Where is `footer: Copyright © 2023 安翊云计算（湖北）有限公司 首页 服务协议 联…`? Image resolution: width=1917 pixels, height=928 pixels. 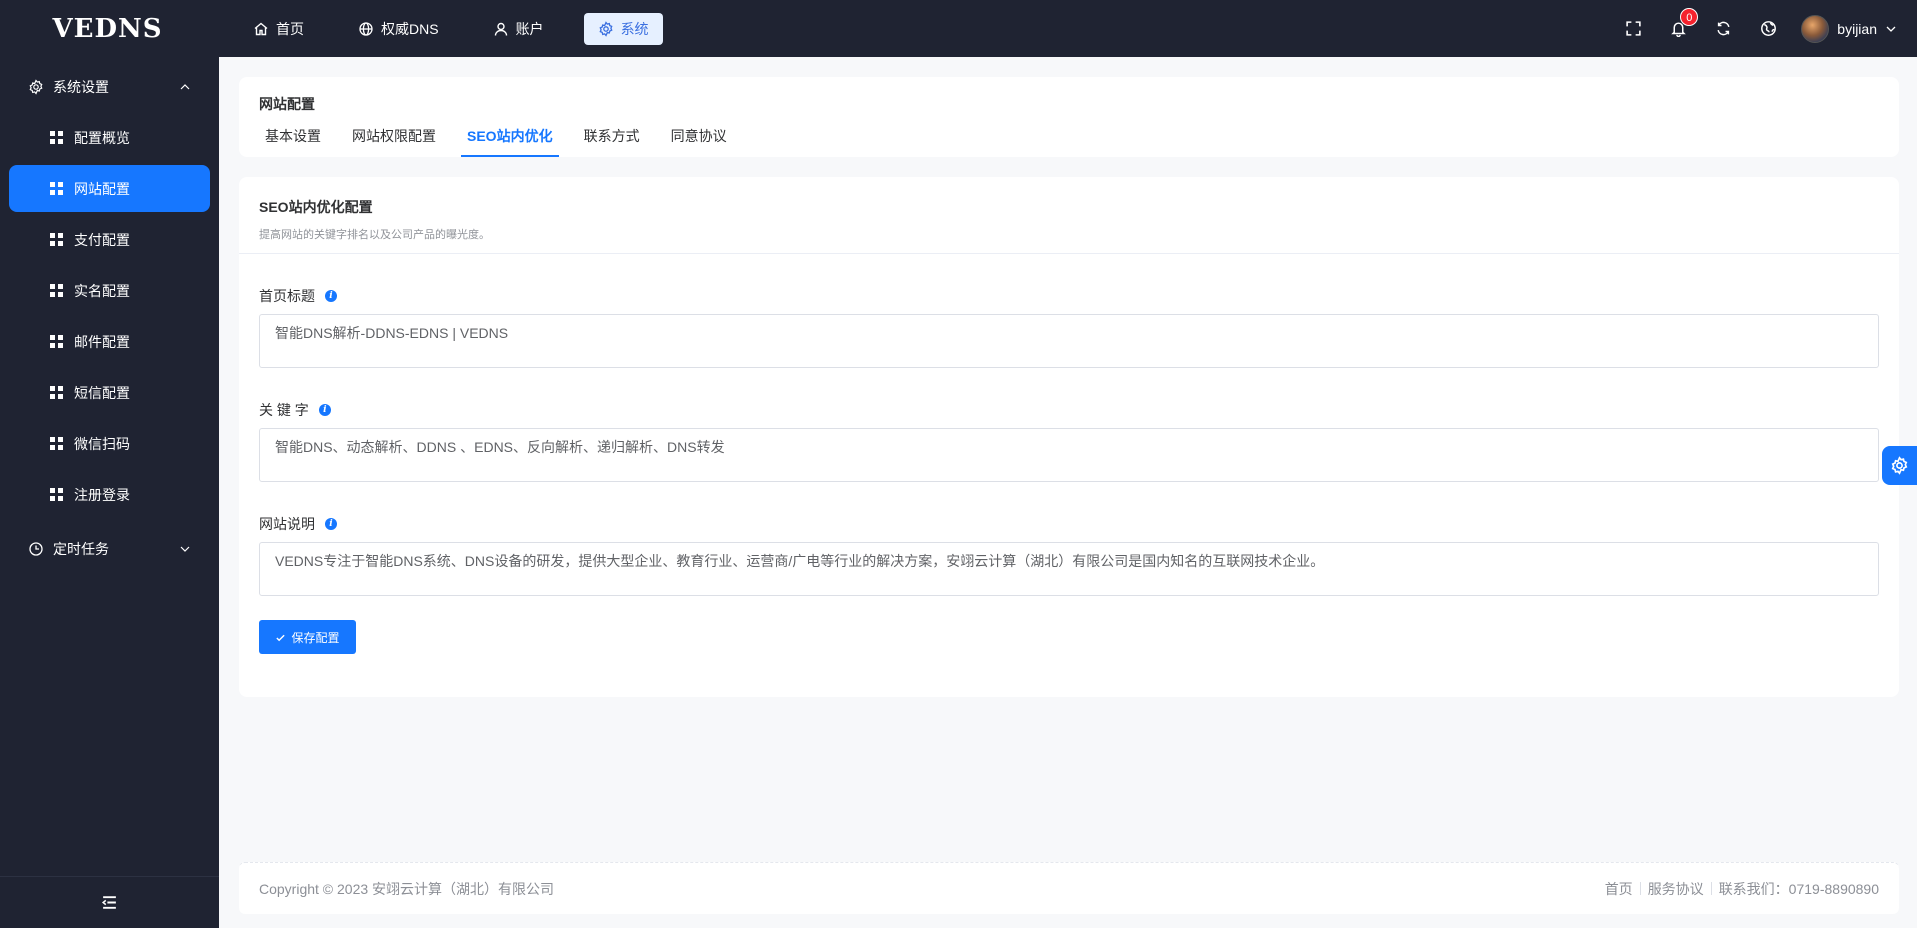 footer: Copyright © 2023 安翊云计算（湖北）有限公司 首页 服务协议 联… is located at coordinates (1069, 888).